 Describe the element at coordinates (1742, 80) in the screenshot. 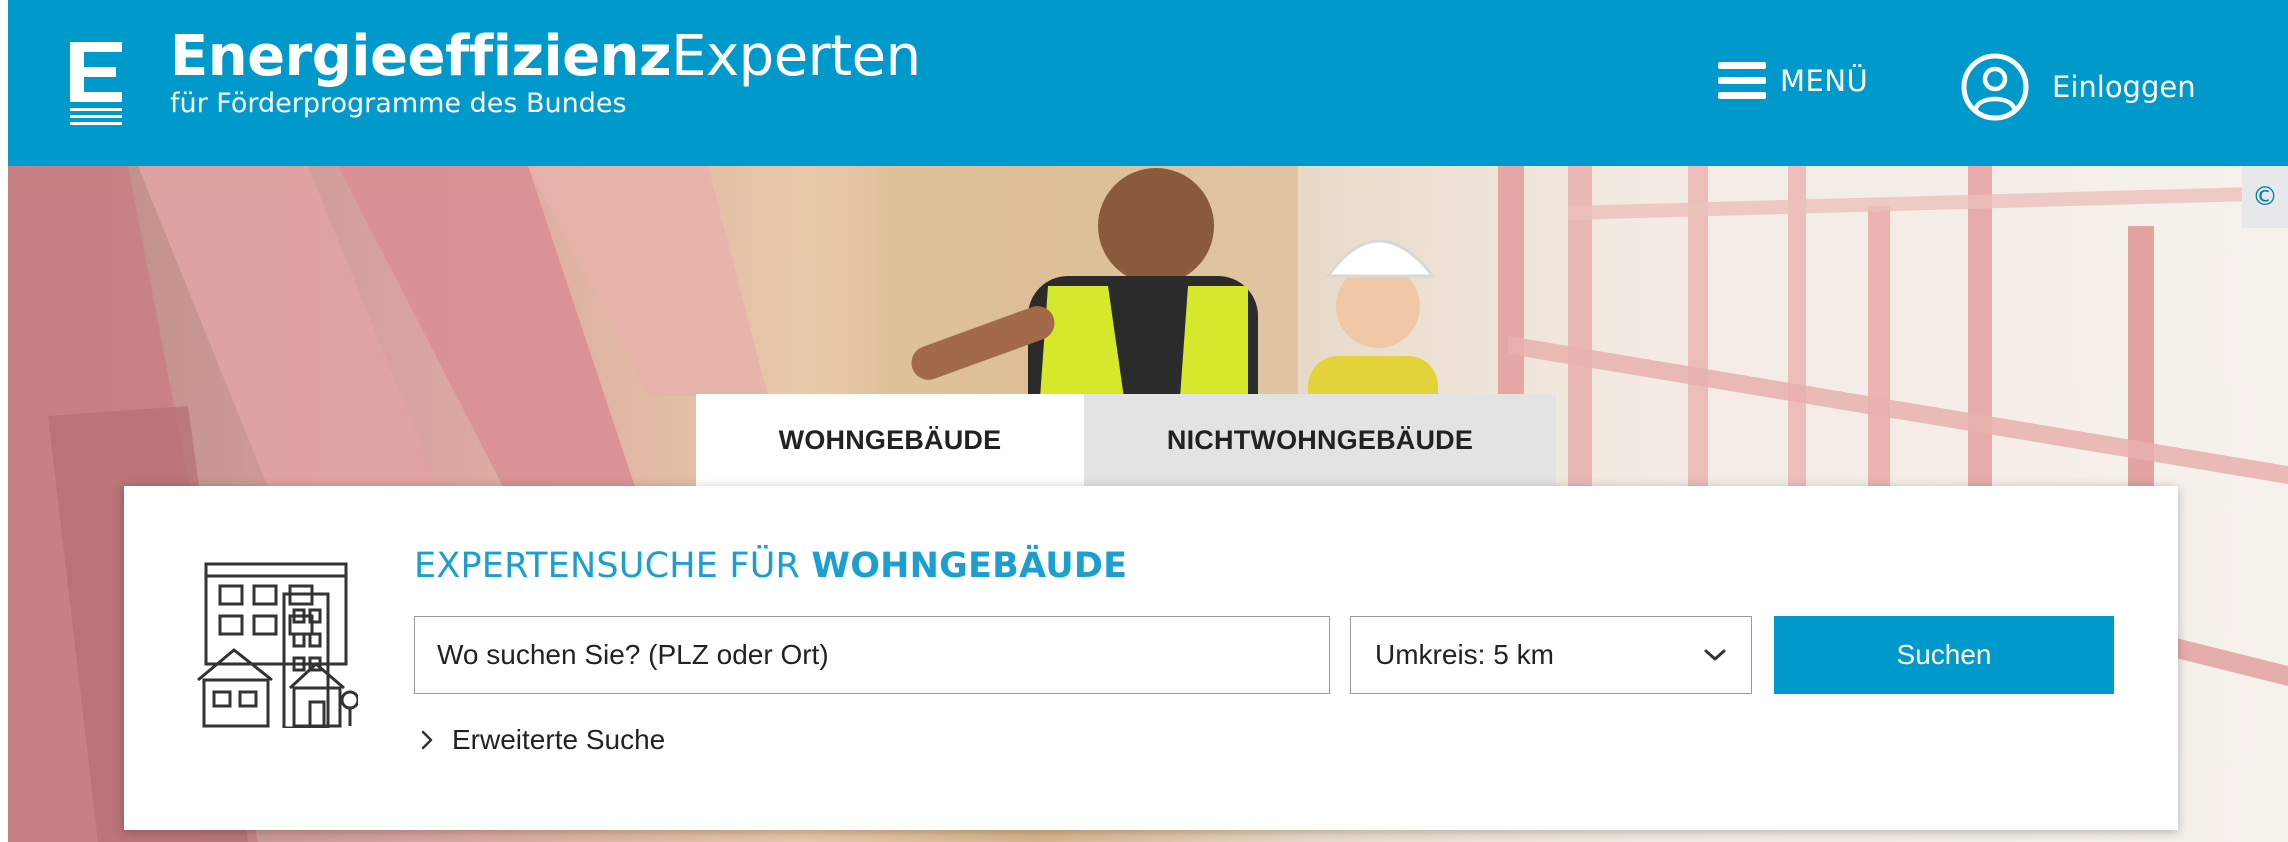

I see `hamburger-icon` at that location.